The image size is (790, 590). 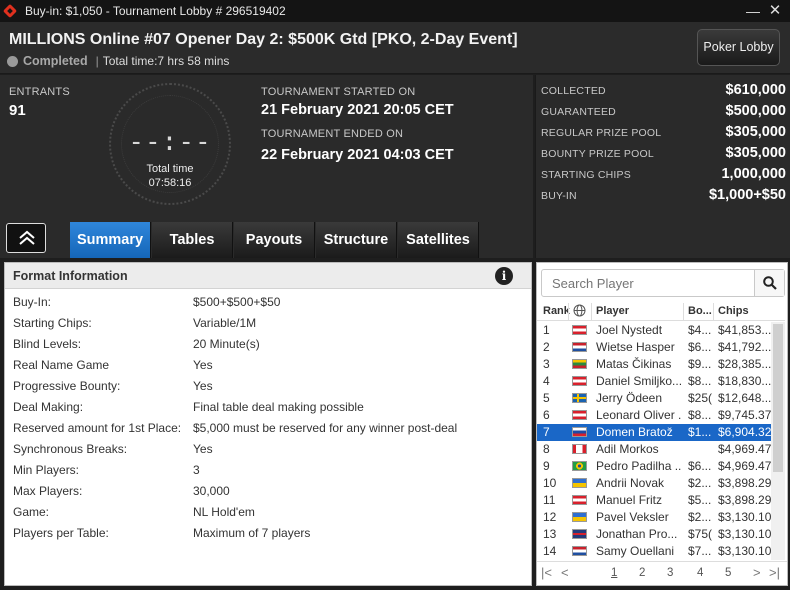 What do you see at coordinates (55, 61) in the screenshot?
I see `status-label: Completed` at bounding box center [55, 61].